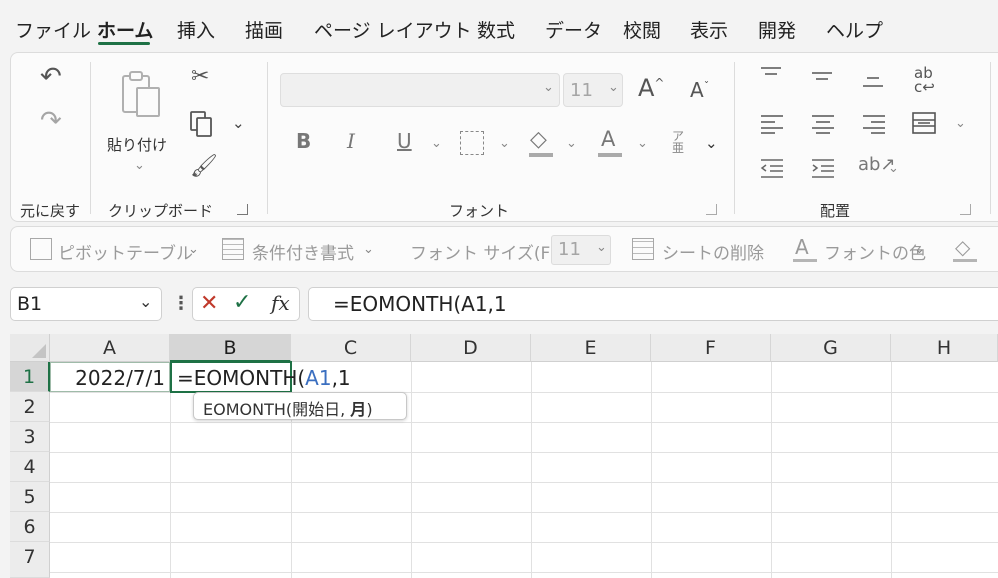  Describe the element at coordinates (471, 348) in the screenshot. I see `column-header: D` at that location.